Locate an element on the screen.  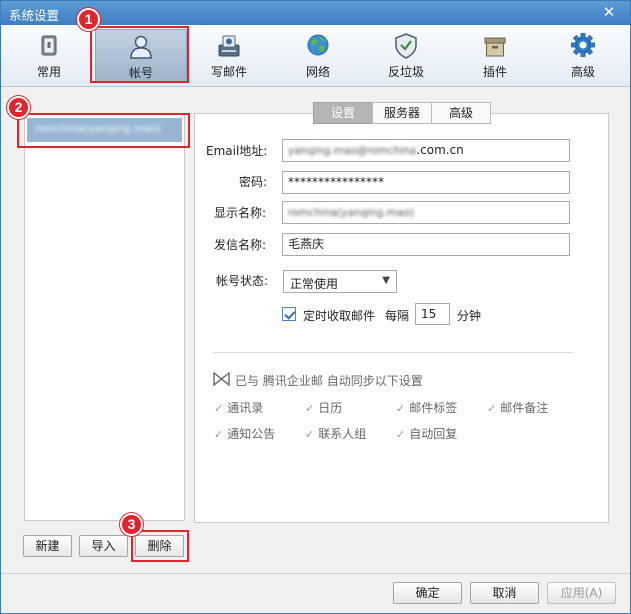
email-value-blurred: yanqing.mao@romchina is located at coordinates (352, 151).